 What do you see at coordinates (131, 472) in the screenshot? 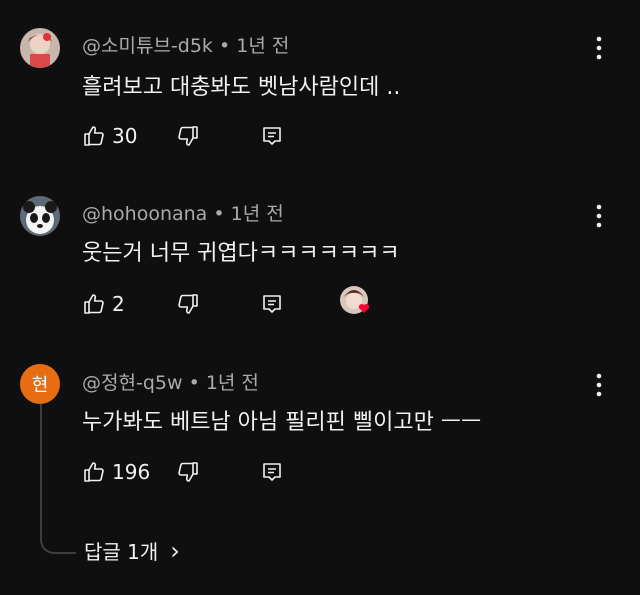
I see `like-count: 196` at bounding box center [131, 472].